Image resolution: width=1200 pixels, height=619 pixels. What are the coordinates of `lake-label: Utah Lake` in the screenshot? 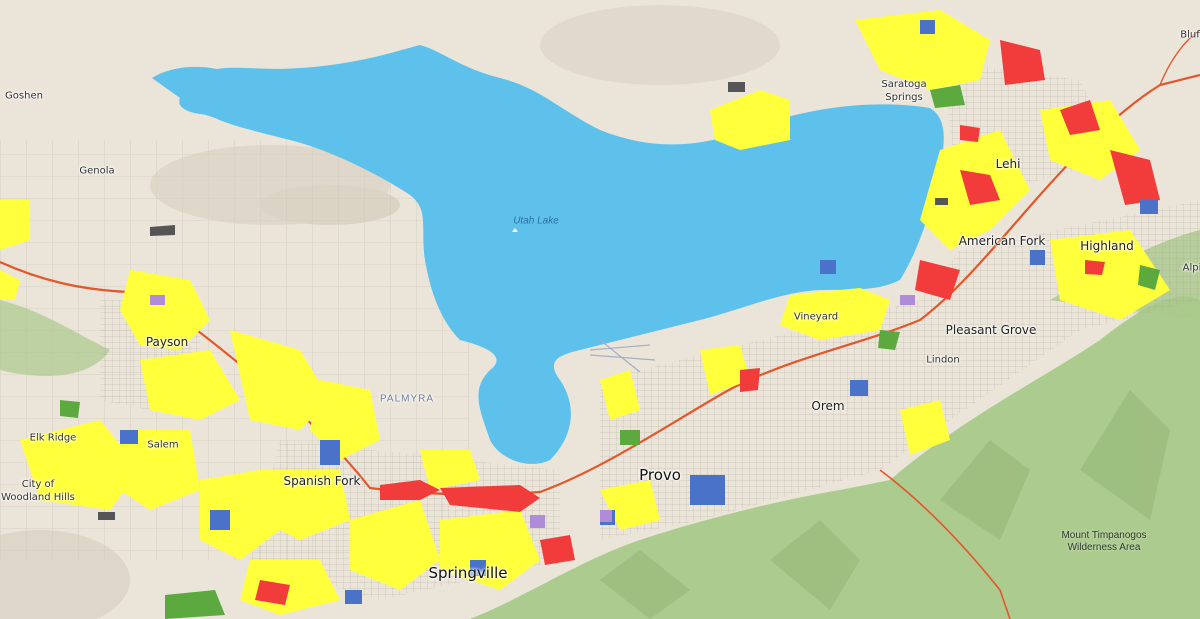 It's located at (536, 221).